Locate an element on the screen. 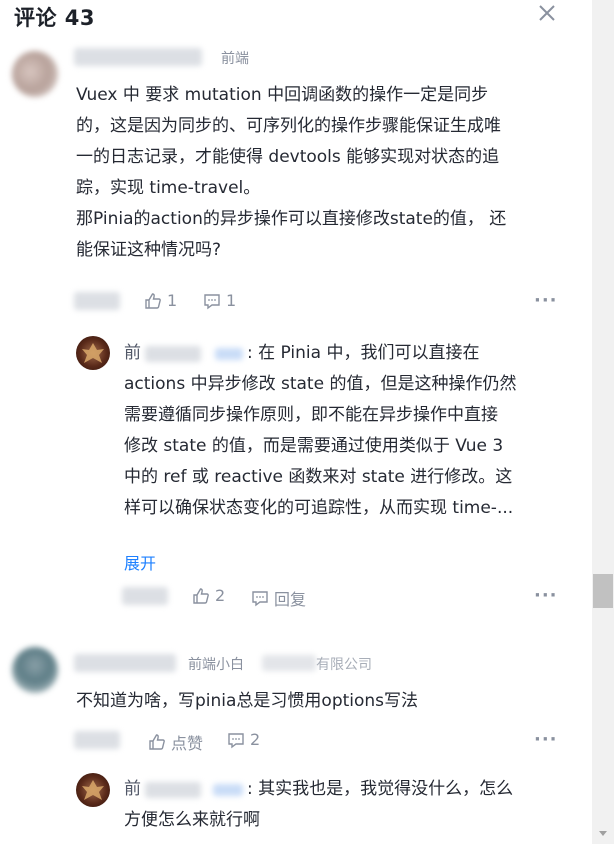 The height and width of the screenshot is (844, 614). scrollbar-track is located at coordinates (603, 422).